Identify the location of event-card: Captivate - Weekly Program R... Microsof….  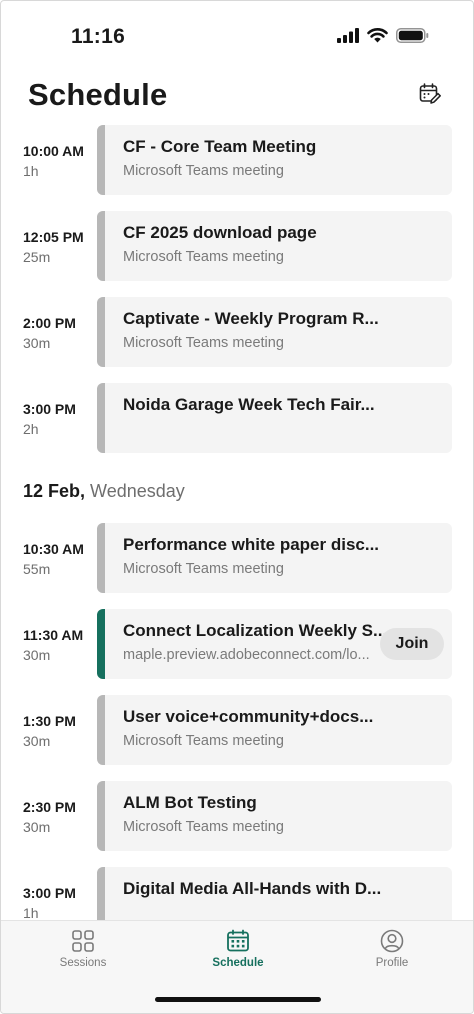
(274, 332).